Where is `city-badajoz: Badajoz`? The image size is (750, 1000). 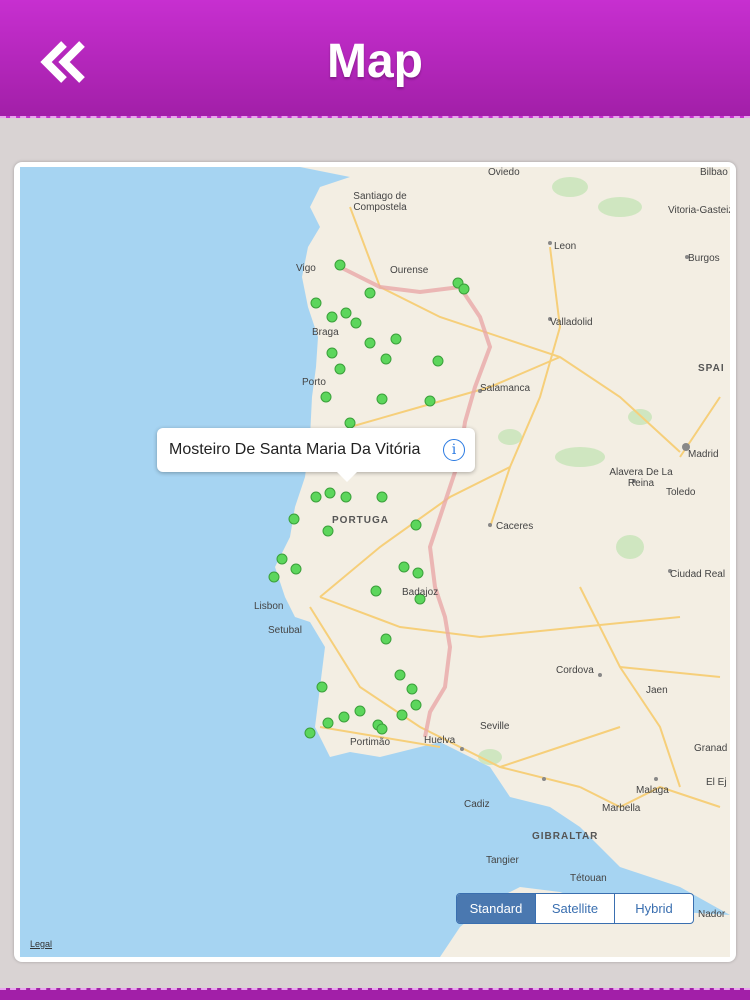 city-badajoz: Badajoz is located at coordinates (420, 592).